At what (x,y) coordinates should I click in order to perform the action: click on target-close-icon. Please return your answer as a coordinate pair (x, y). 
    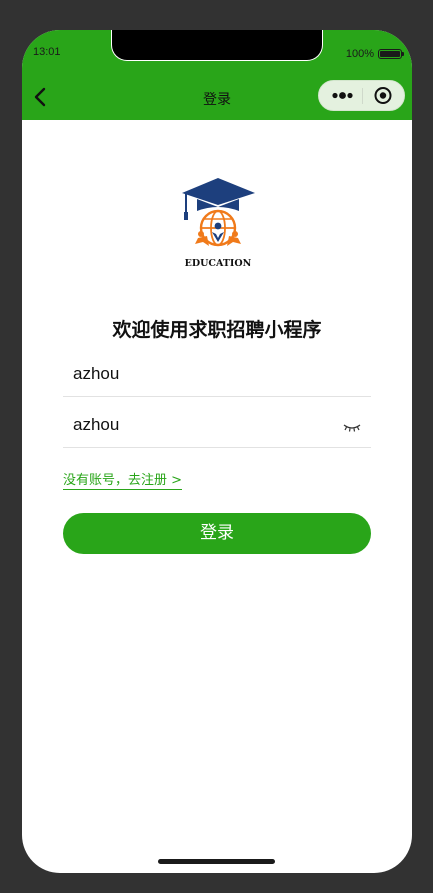
    Looking at the image, I should click on (383, 95).